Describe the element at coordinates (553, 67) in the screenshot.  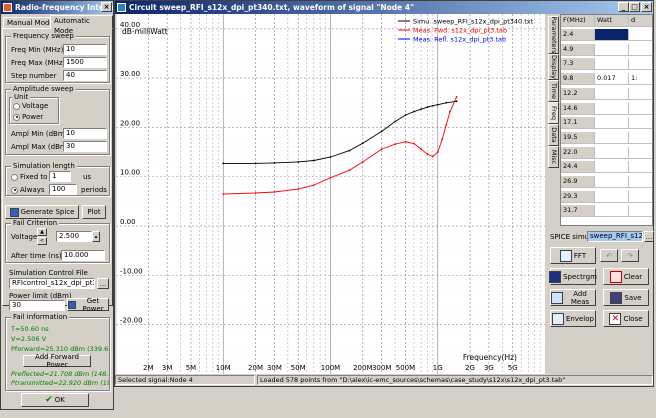
I see `tab-display: Display` at that location.